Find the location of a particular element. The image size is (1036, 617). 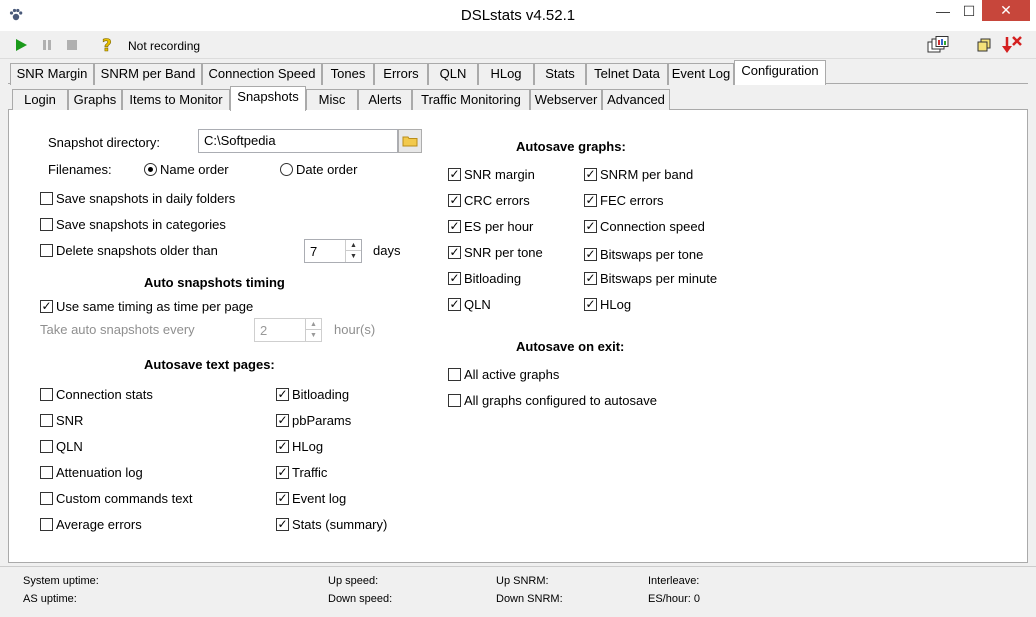

date-order-radio is located at coordinates (286, 169).